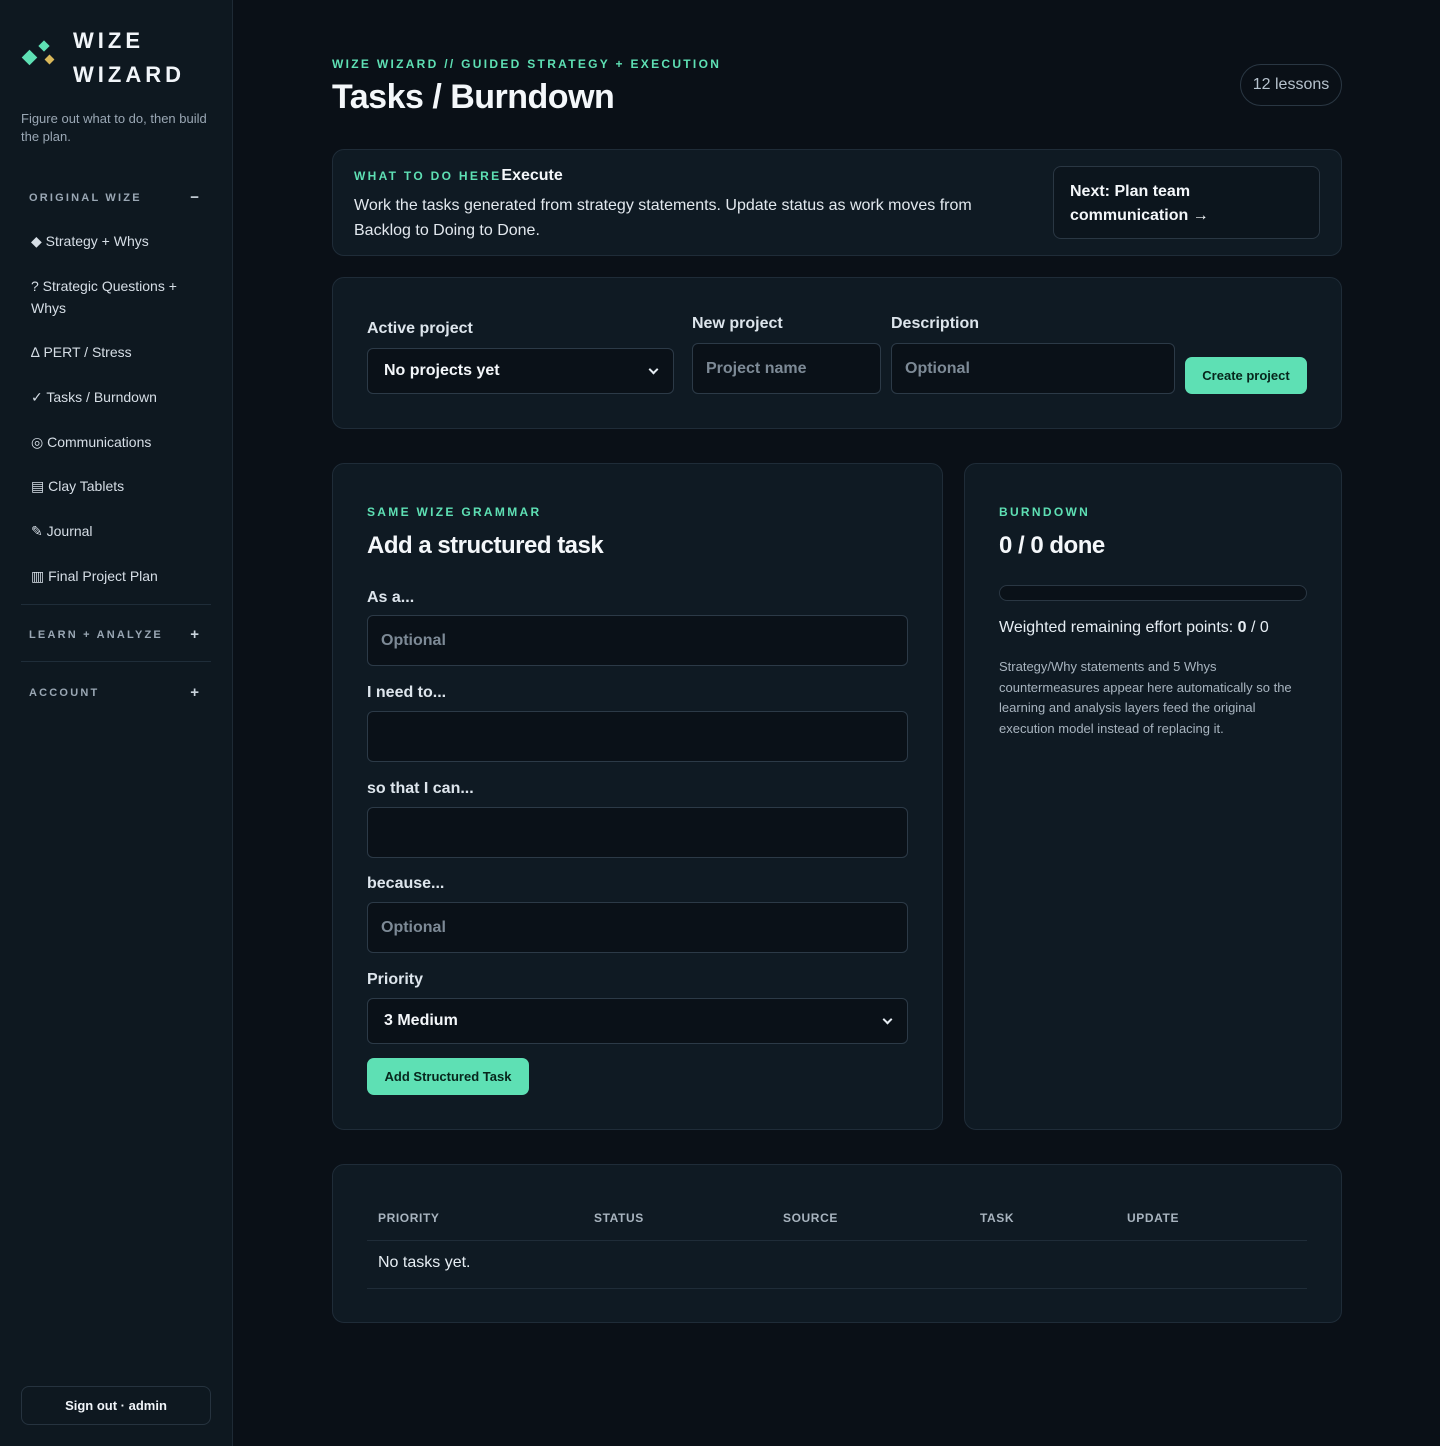 This screenshot has width=1440, height=1446. Describe the element at coordinates (837, 1240) in the screenshot. I see `header-divider` at that location.